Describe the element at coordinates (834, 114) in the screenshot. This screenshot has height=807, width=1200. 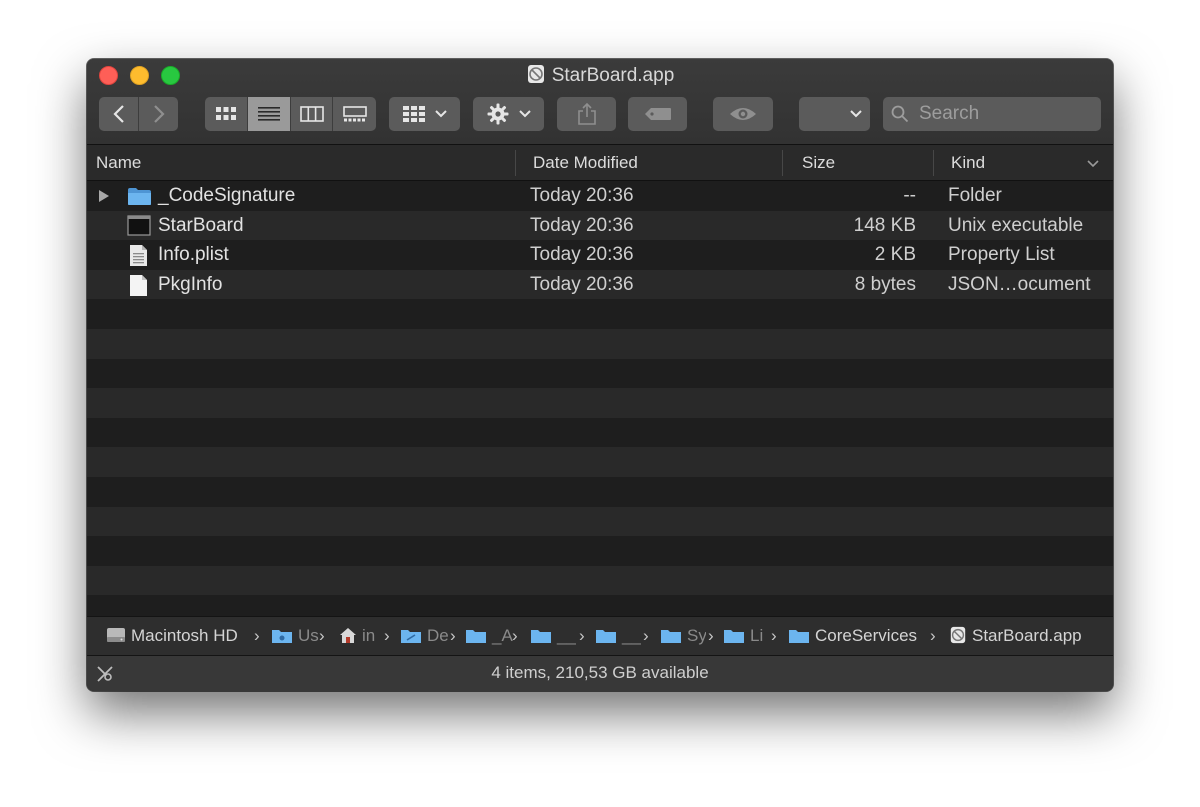
I see `arrange-dropdown` at that location.